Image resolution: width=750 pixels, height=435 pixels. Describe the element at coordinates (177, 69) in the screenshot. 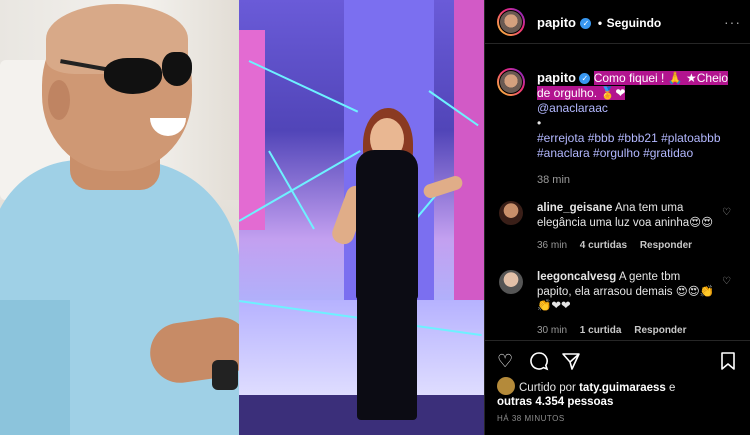

I see `sunglasses-lens-right` at that location.